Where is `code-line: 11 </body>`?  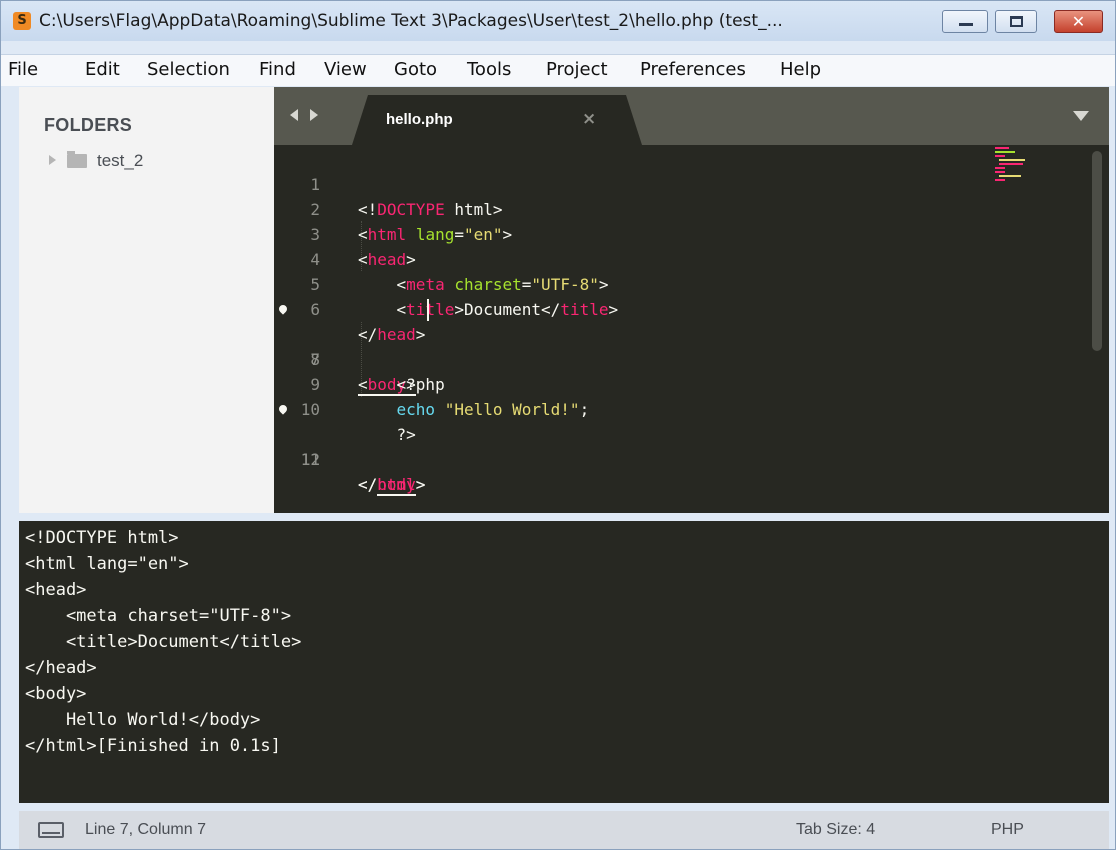
code-line: 11 </body> is located at coordinates (681, 446).